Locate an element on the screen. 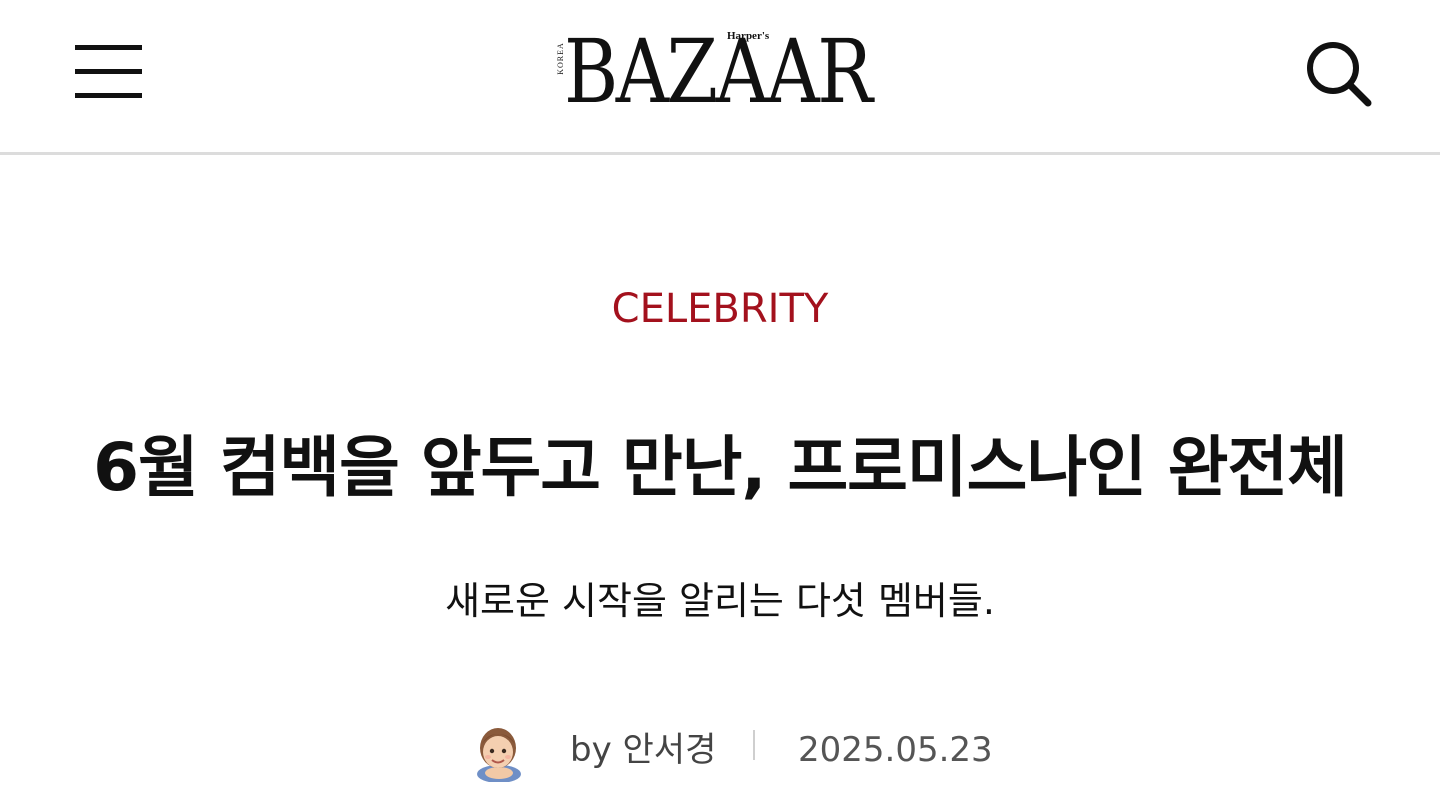  avatar-memoji-icon is located at coordinates (499, 751).